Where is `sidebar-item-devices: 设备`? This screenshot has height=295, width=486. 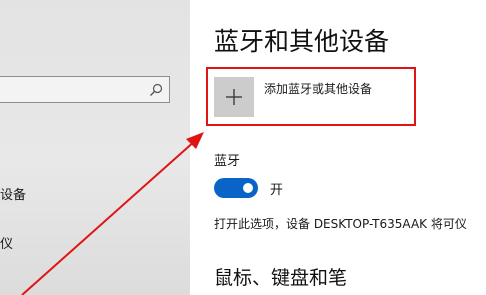
sidebar-item-devices: 设备 is located at coordinates (13, 193).